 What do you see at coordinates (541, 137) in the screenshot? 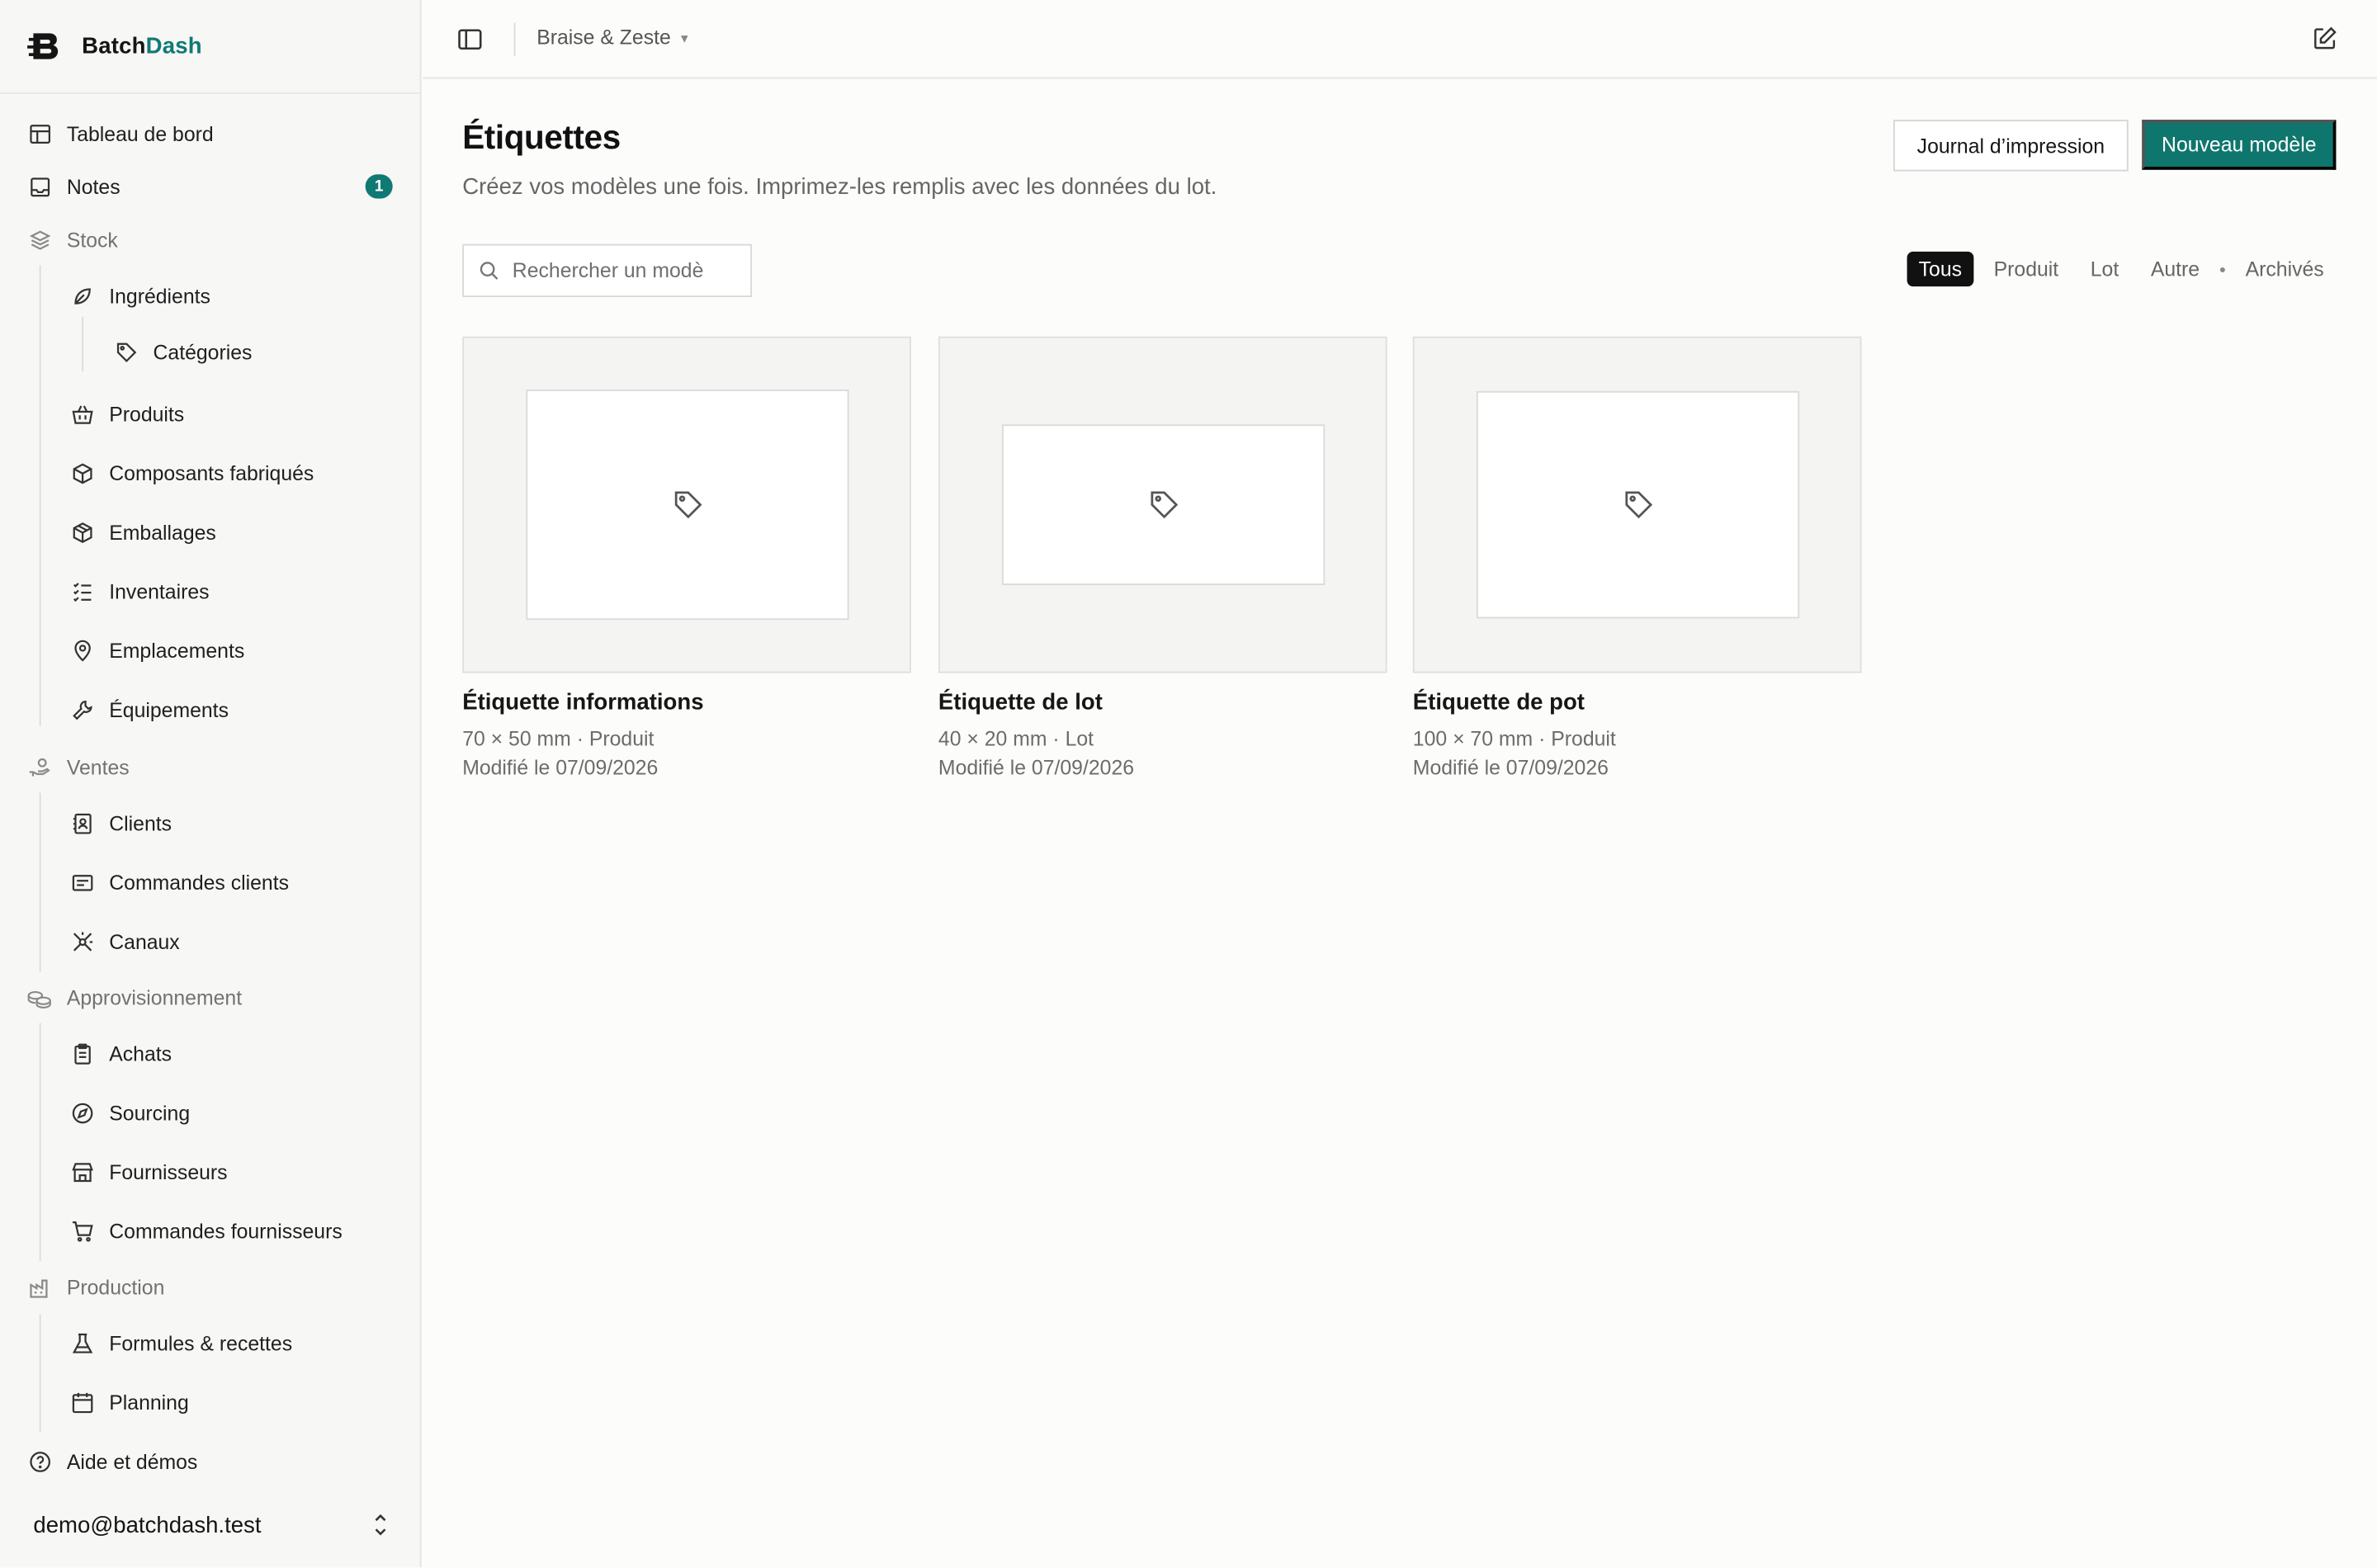
I see `page-title: Étiquettes` at bounding box center [541, 137].